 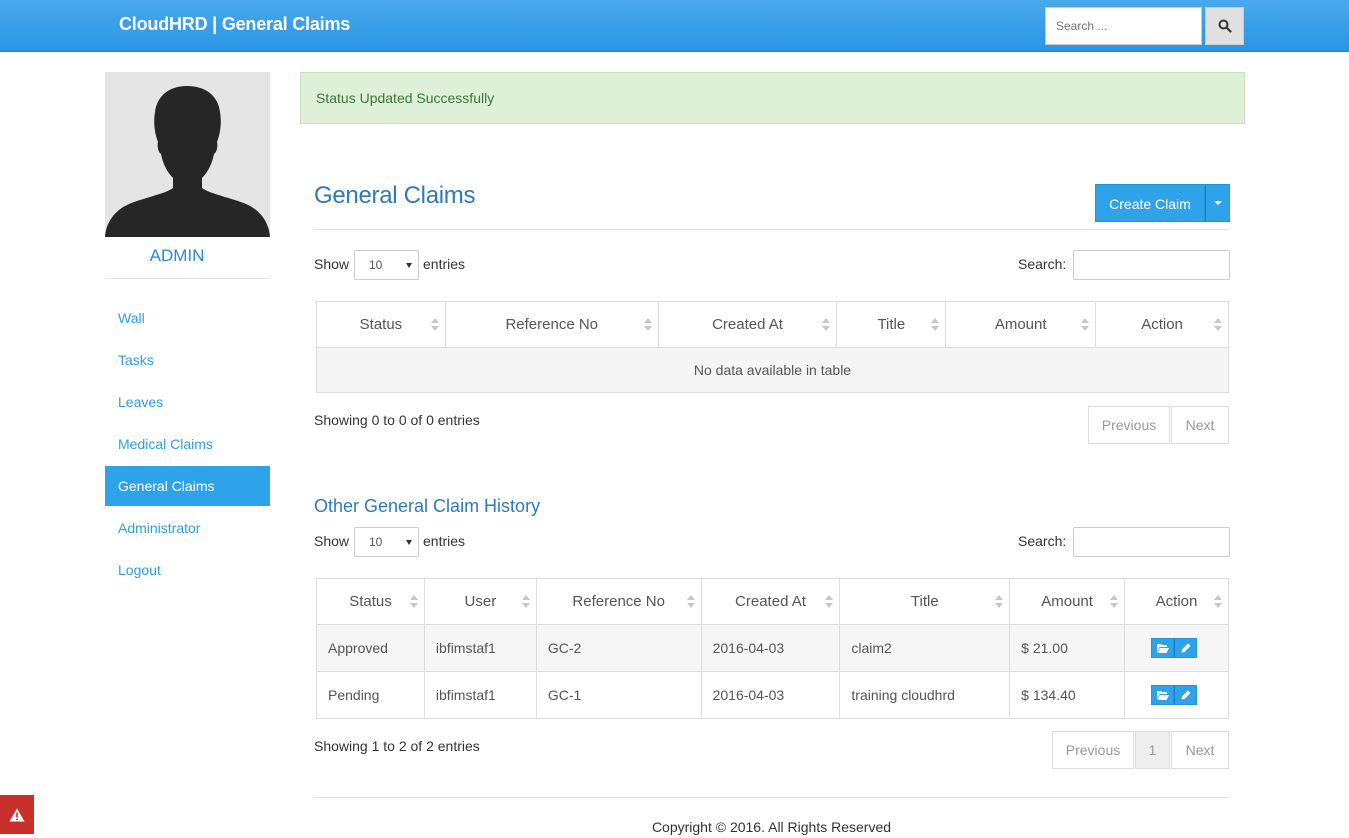 What do you see at coordinates (1151, 542) in the screenshot?
I see `history-search-input` at bounding box center [1151, 542].